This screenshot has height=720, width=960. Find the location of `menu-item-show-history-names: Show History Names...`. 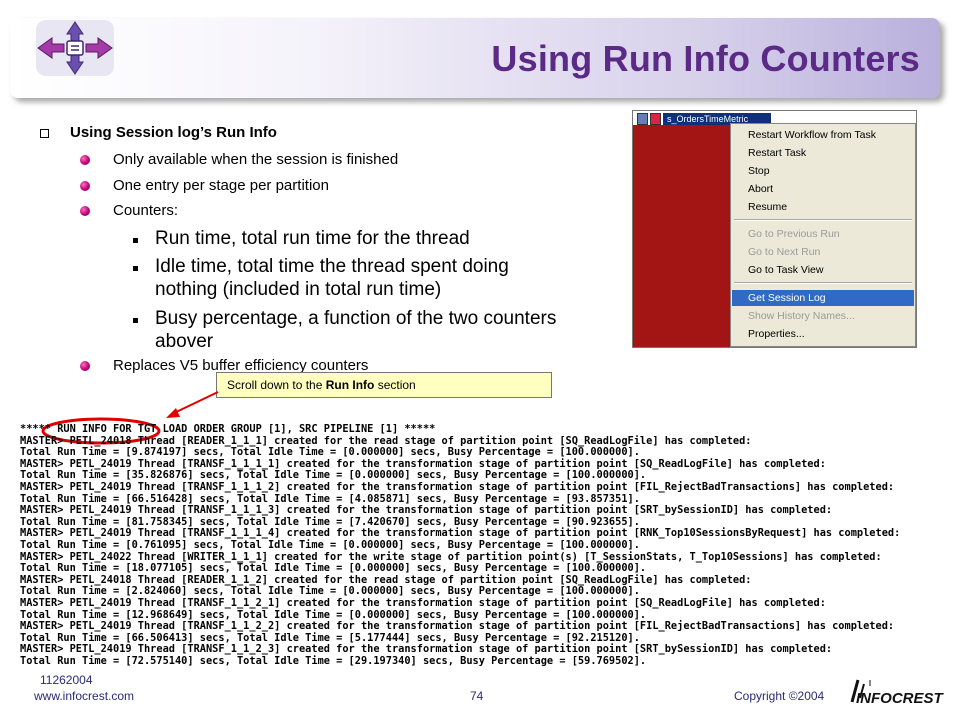

menu-item-show-history-names: Show History Names... is located at coordinates (823, 316).